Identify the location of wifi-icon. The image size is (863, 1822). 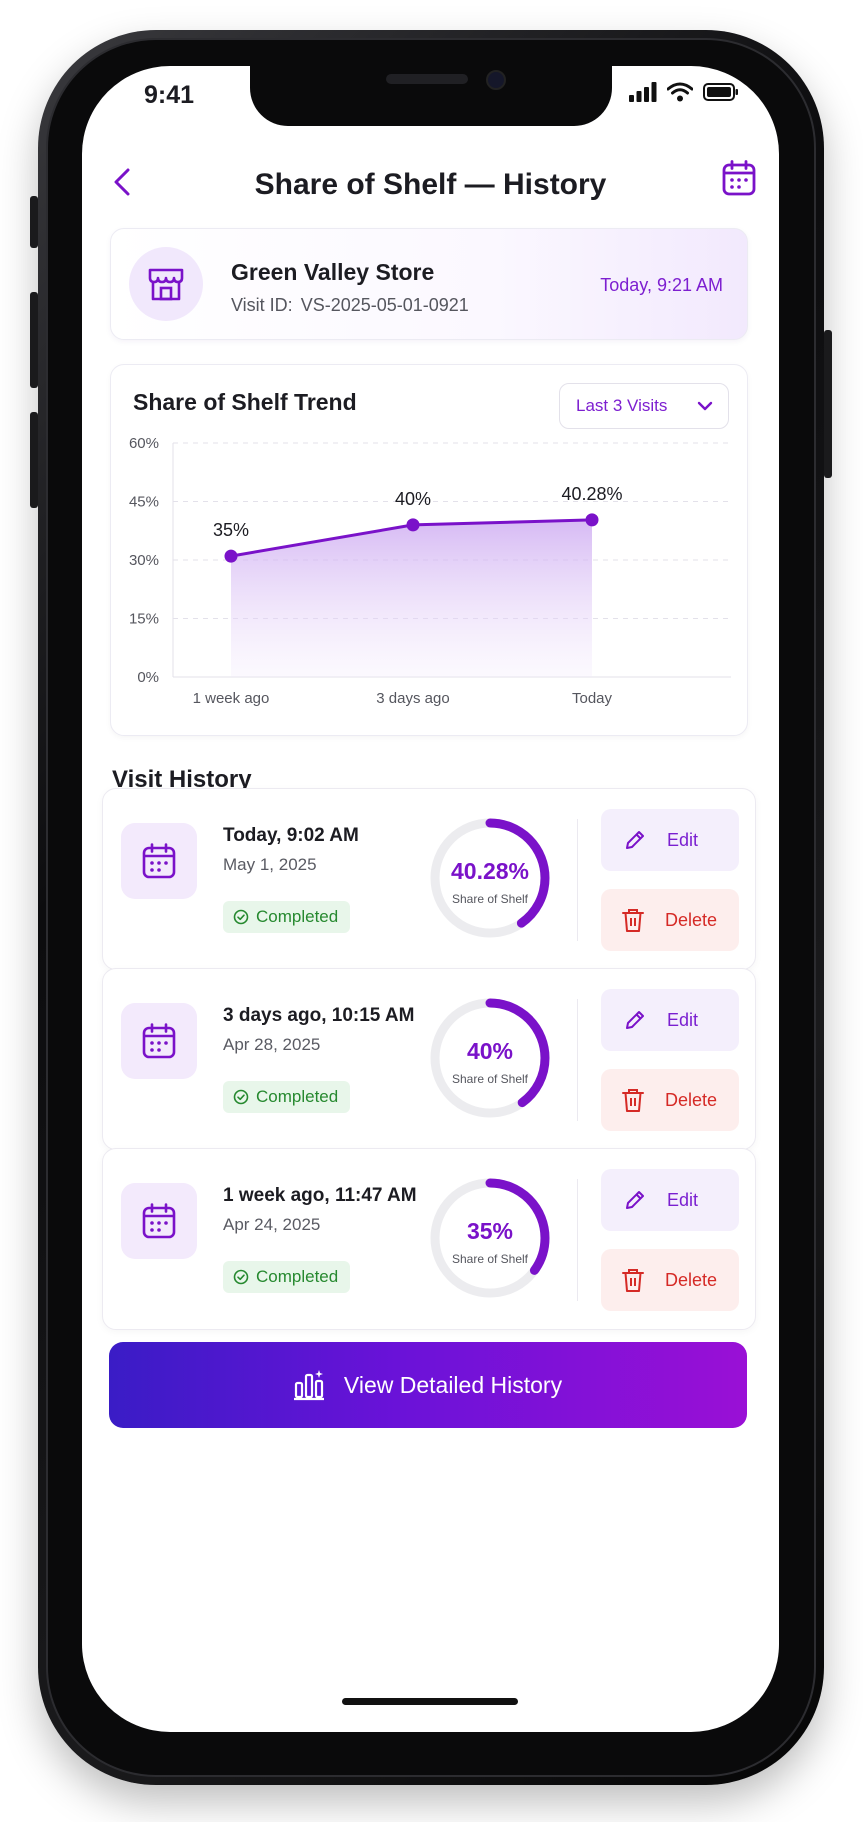
(680, 92).